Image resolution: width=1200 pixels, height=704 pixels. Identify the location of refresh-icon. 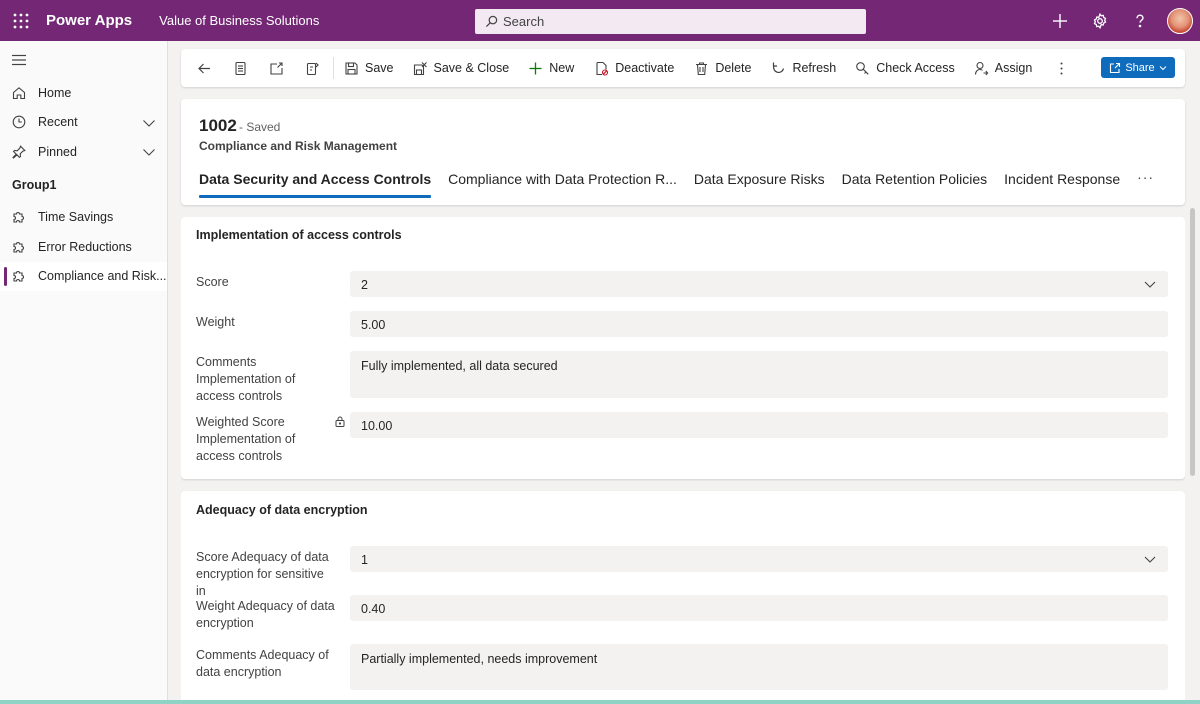
(779, 67).